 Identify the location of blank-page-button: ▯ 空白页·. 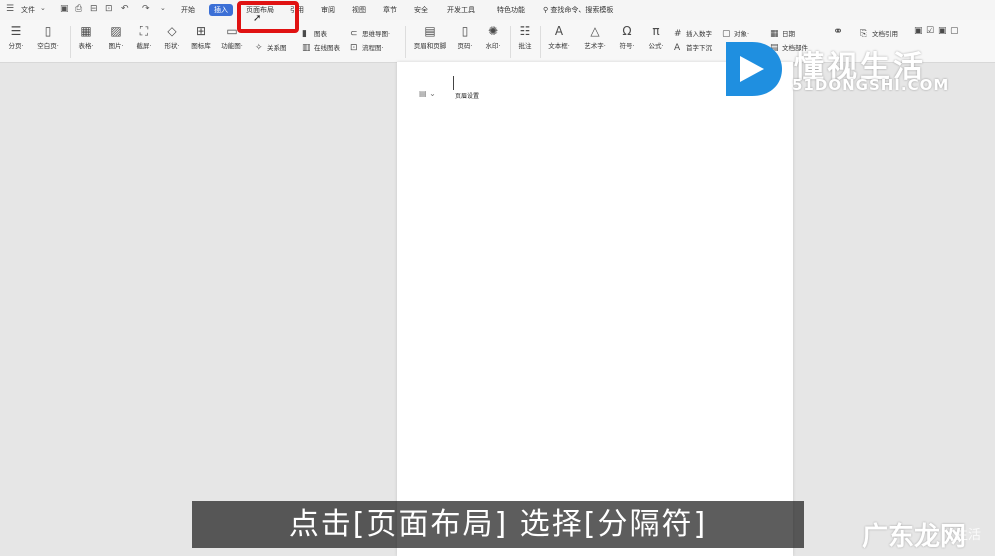
(48, 37).